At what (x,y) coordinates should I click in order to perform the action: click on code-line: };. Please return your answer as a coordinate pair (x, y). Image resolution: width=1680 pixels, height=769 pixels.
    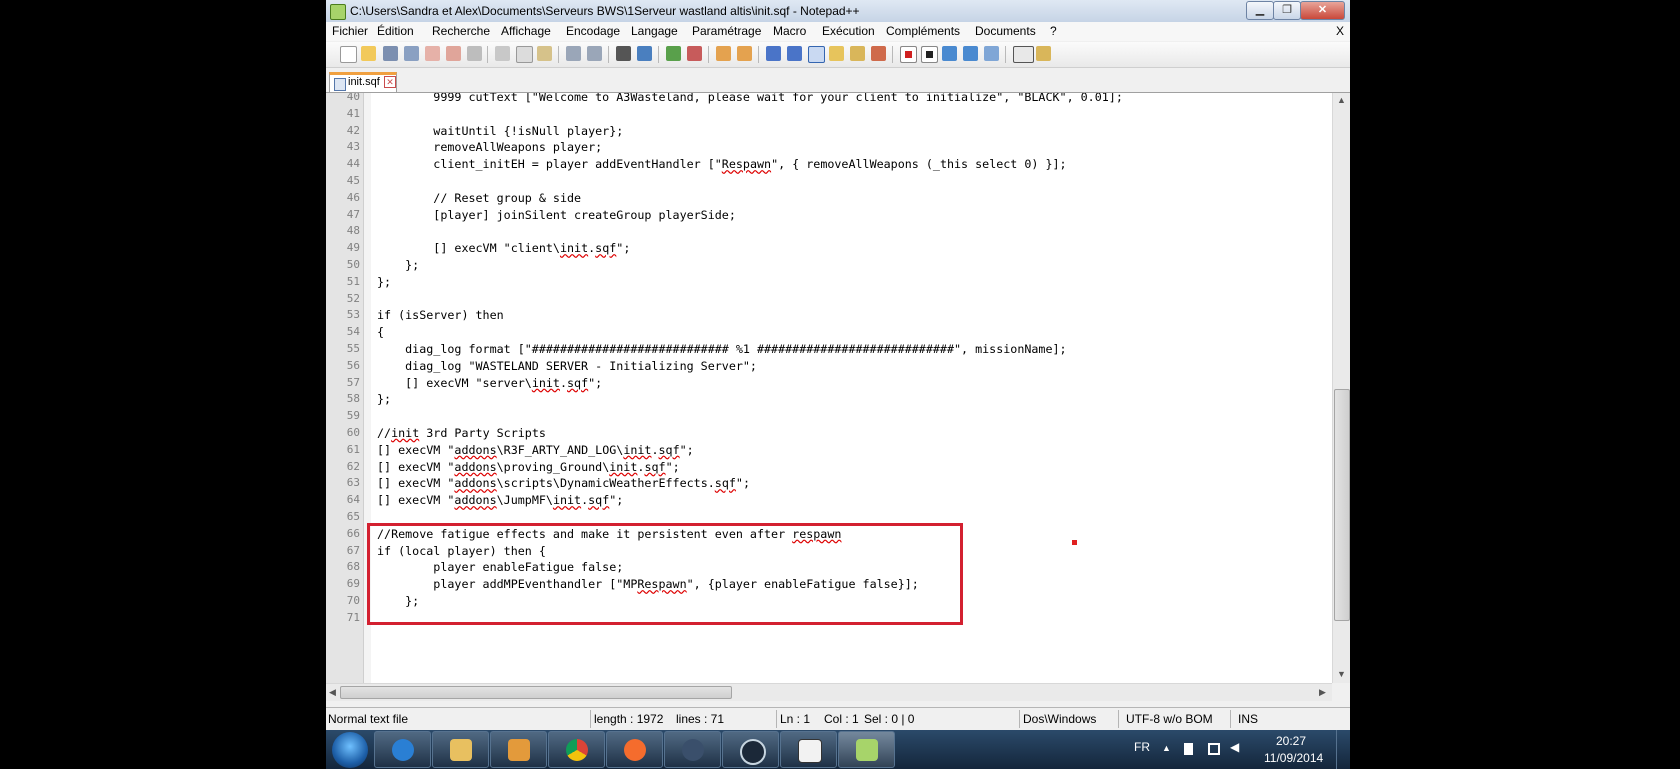
    Looking at the image, I should click on (384, 281).